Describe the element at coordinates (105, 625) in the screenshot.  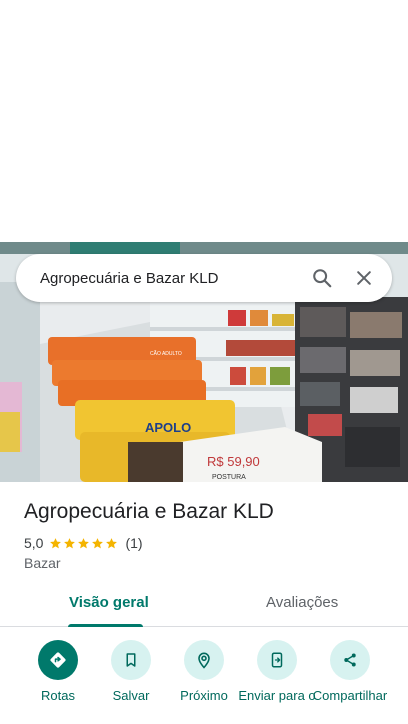
I see `tab-indicator` at that location.